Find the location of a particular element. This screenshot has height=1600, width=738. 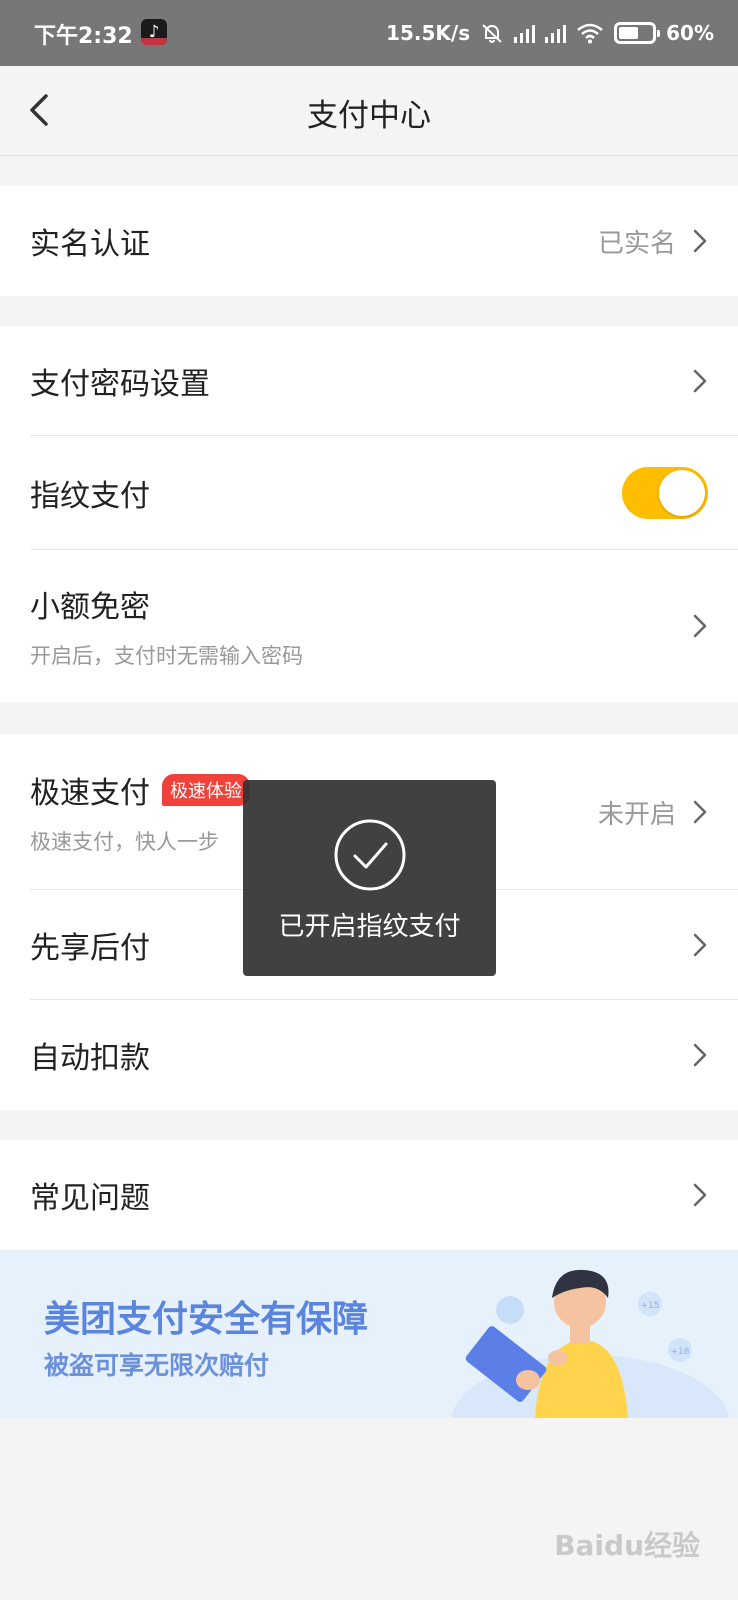

page-title: 支付中心 is located at coordinates (369, 116).